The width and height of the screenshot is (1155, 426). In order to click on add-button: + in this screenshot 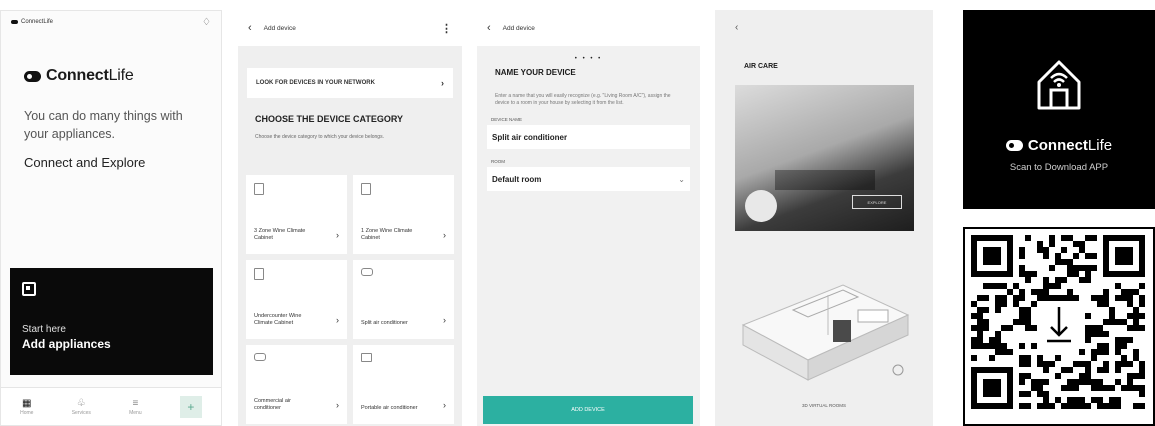, I will do `click(190, 406)`.